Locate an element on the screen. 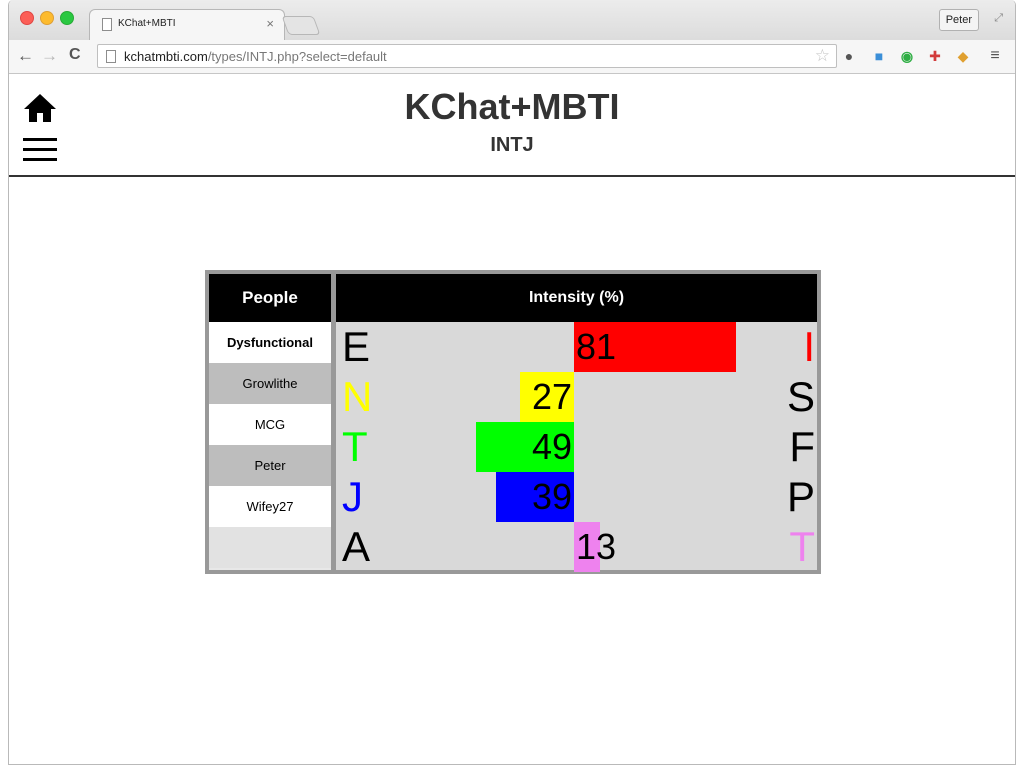 The width and height of the screenshot is (1024, 768). new-tab-button is located at coordinates (301, 25).